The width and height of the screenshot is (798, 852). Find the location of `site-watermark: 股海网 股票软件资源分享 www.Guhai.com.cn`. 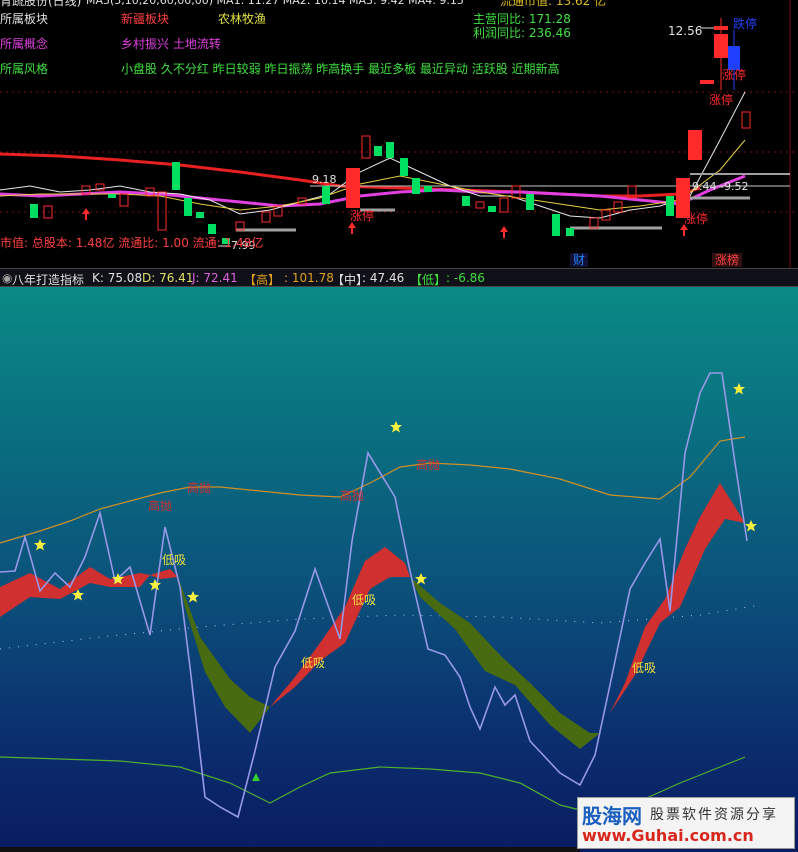

site-watermark: 股海网 股票软件资源分享 www.Guhai.com.cn is located at coordinates (686, 823).